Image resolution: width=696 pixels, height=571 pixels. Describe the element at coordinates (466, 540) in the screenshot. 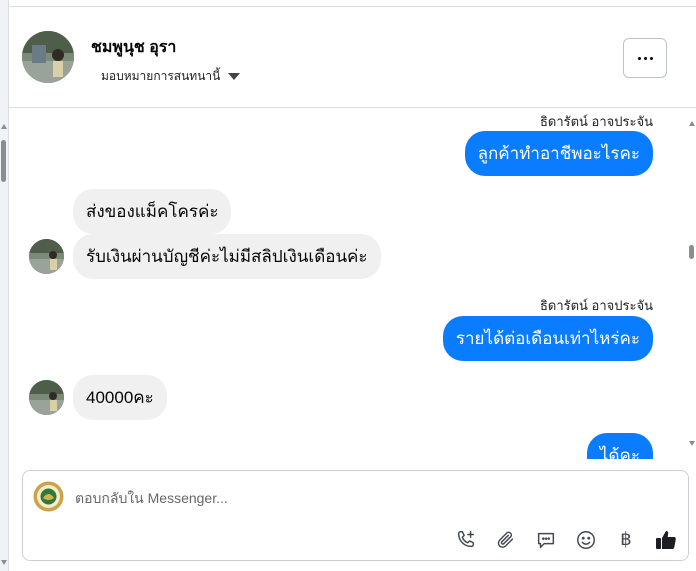

I see `call-add-icon` at that location.